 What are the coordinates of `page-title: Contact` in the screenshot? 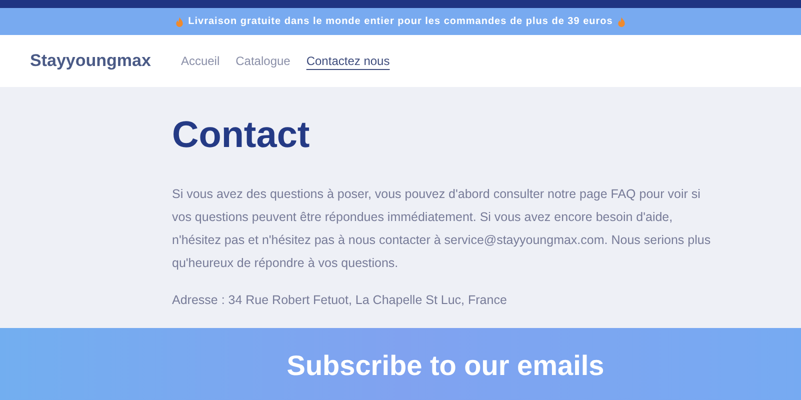 It's located at (241, 135).